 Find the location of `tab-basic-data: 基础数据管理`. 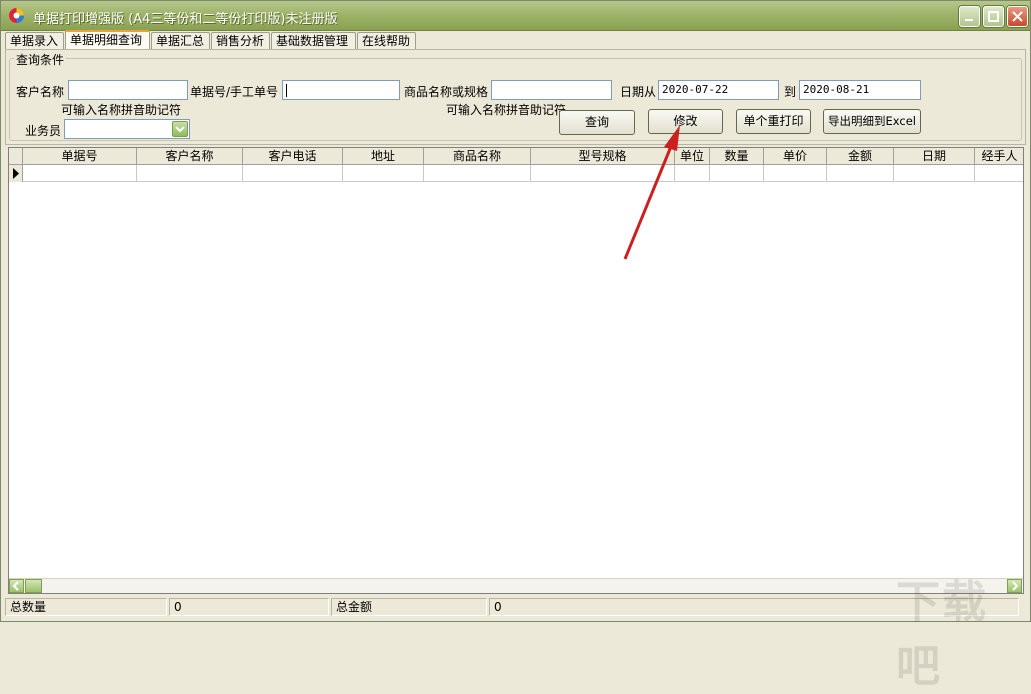

tab-basic-data: 基础数据管理 is located at coordinates (313, 40).